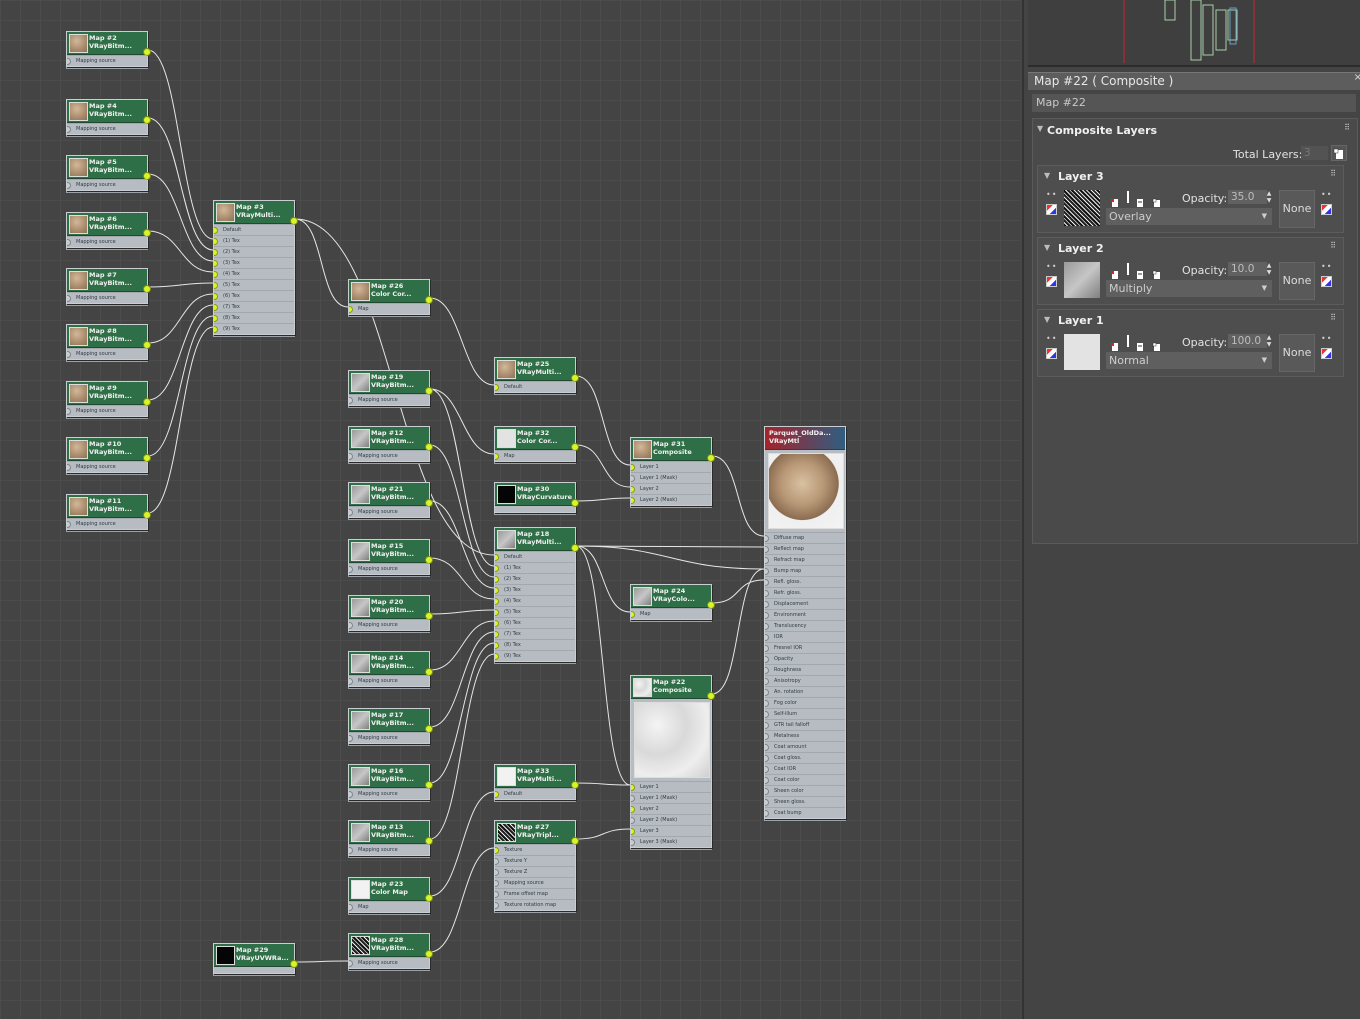  Describe the element at coordinates (1247, 197) in the screenshot. I see `opacity-input: 35.0` at that location.